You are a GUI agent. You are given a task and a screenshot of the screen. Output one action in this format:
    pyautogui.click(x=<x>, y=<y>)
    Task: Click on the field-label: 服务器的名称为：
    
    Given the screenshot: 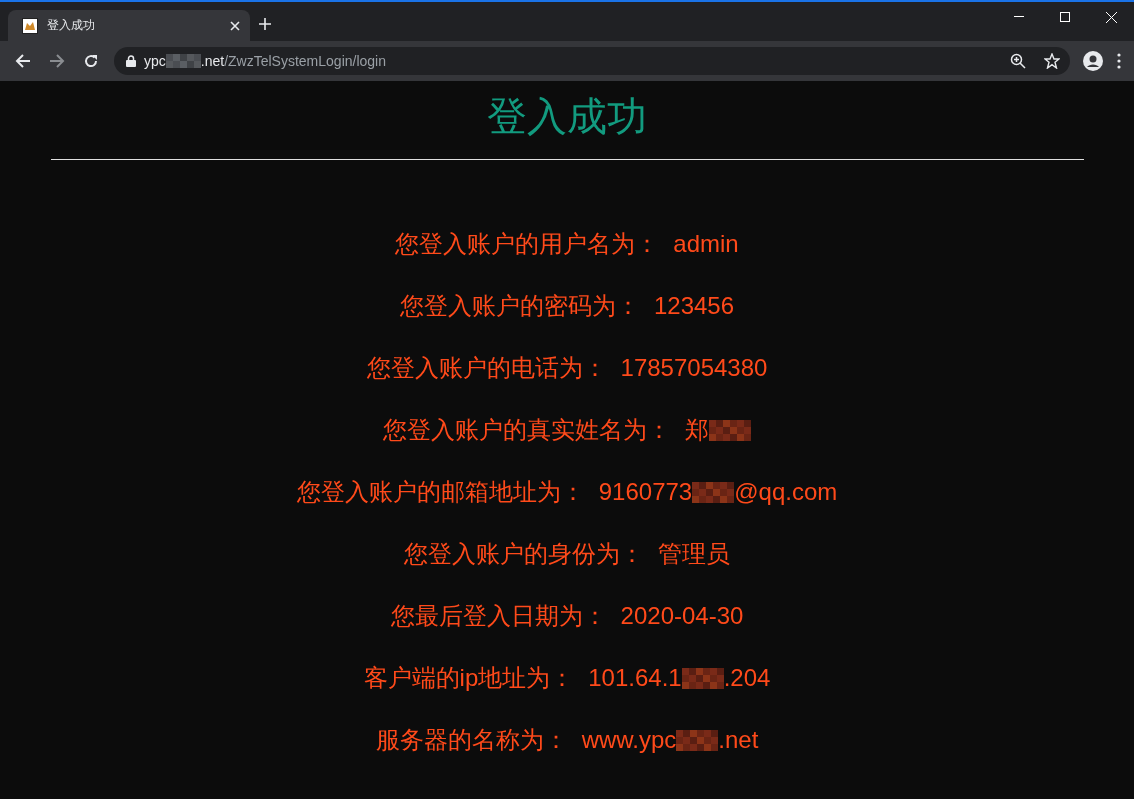 What is the action you would take?
    pyautogui.click(x=471, y=740)
    